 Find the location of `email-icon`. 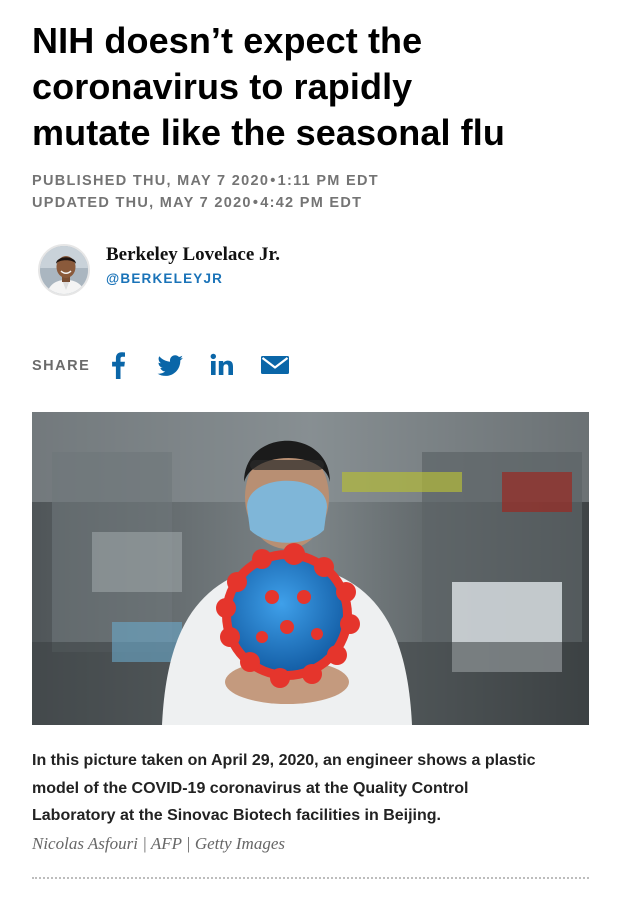

email-icon is located at coordinates (275, 365).